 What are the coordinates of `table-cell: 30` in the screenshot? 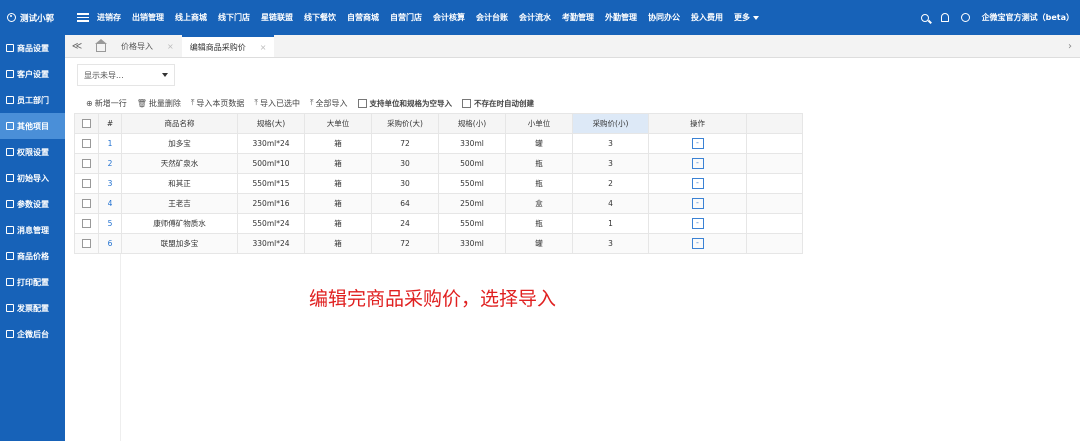 It's located at (405, 163).